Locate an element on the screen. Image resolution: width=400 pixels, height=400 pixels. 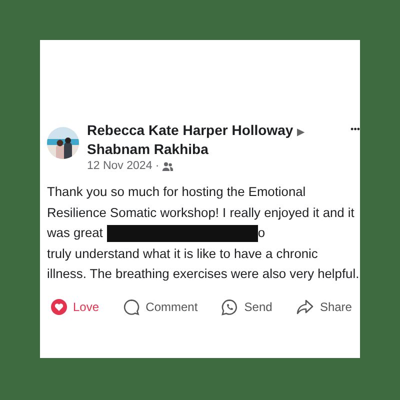
post-date: 12 Nov 2024 · is located at coordinates (123, 166).